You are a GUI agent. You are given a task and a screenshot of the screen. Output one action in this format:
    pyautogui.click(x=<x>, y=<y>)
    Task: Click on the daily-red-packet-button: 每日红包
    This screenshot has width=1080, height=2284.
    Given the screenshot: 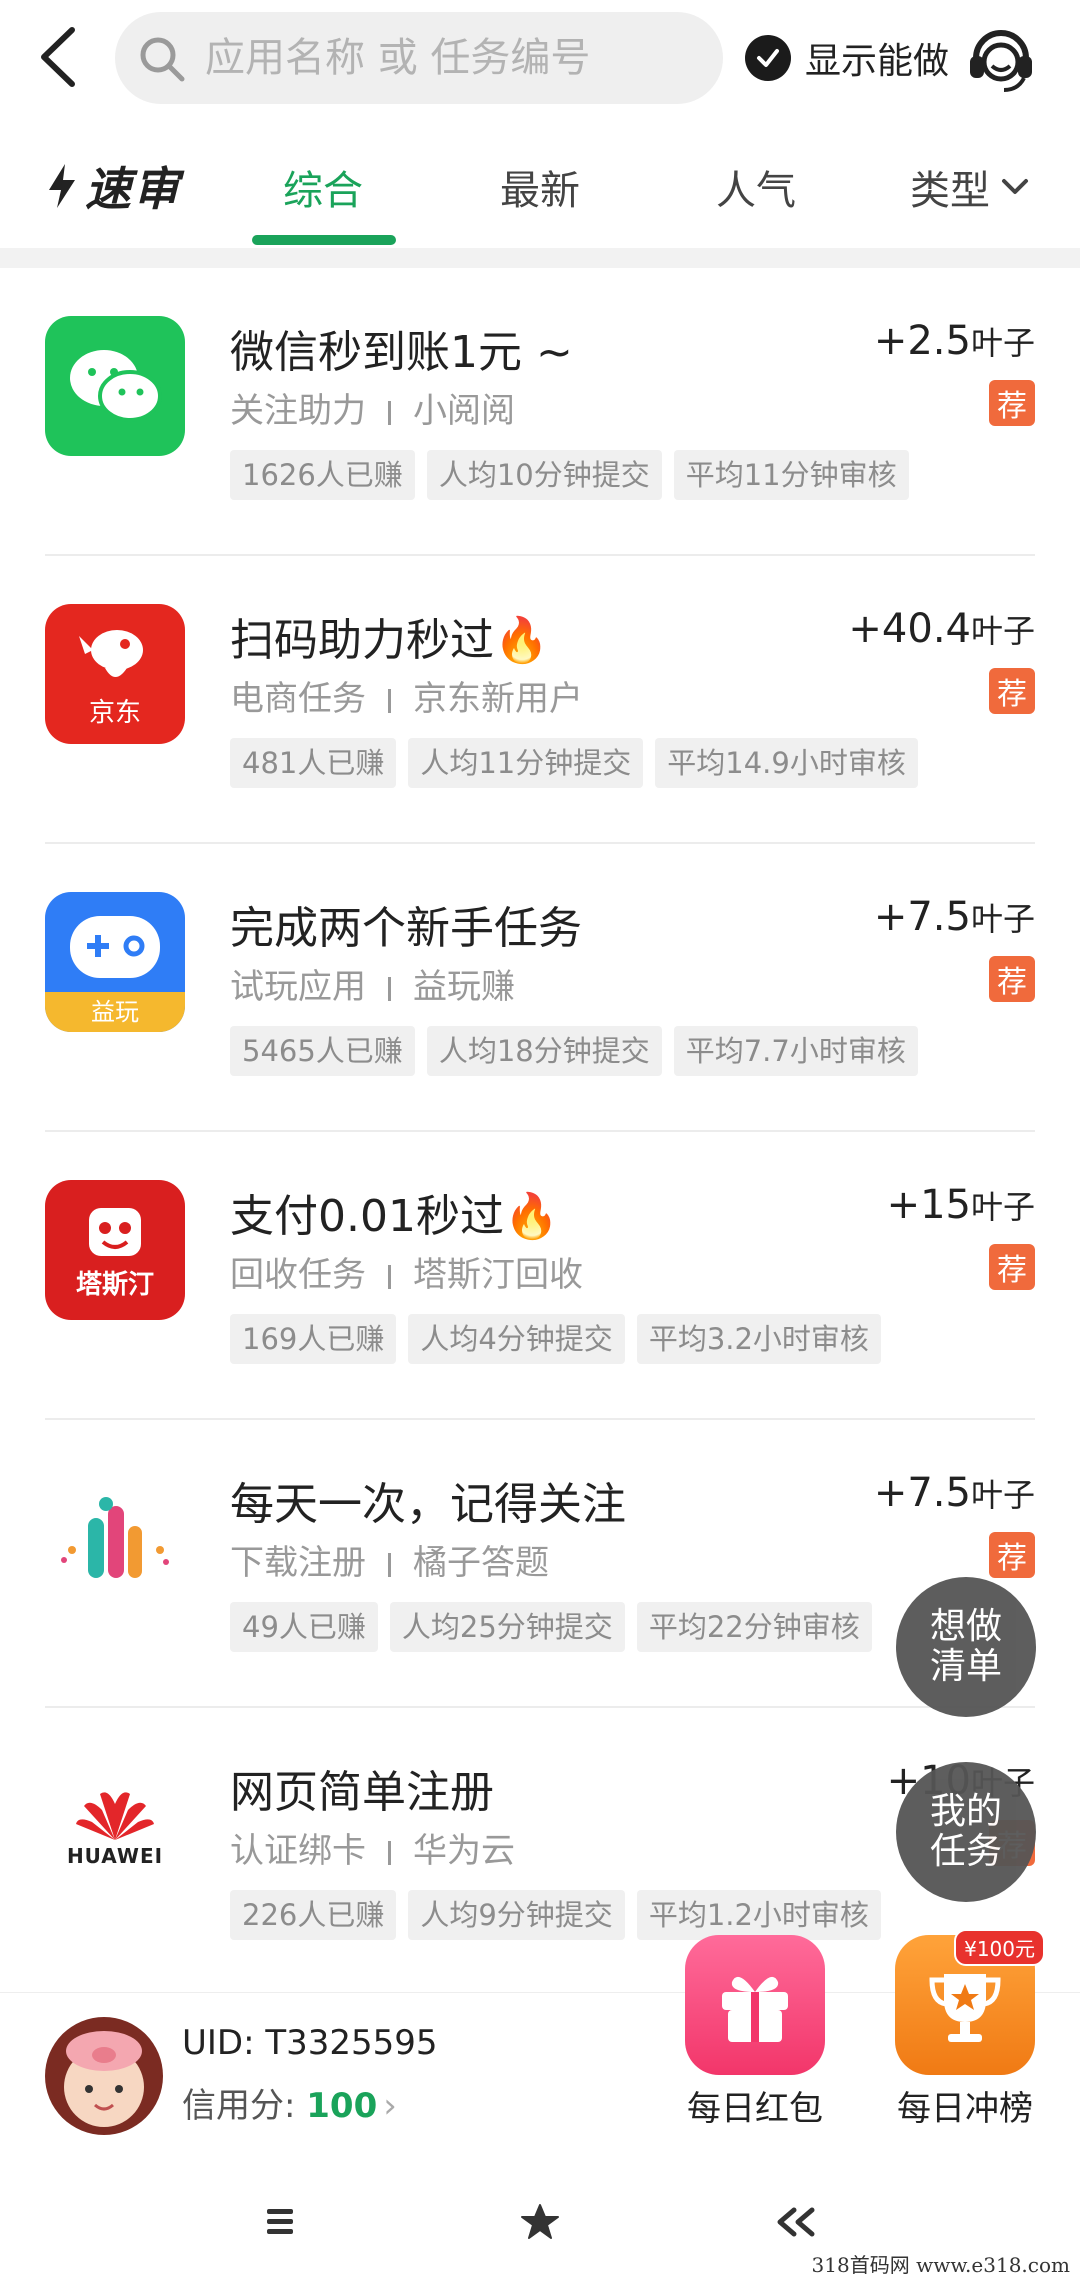 What is the action you would take?
    pyautogui.click(x=755, y=2032)
    